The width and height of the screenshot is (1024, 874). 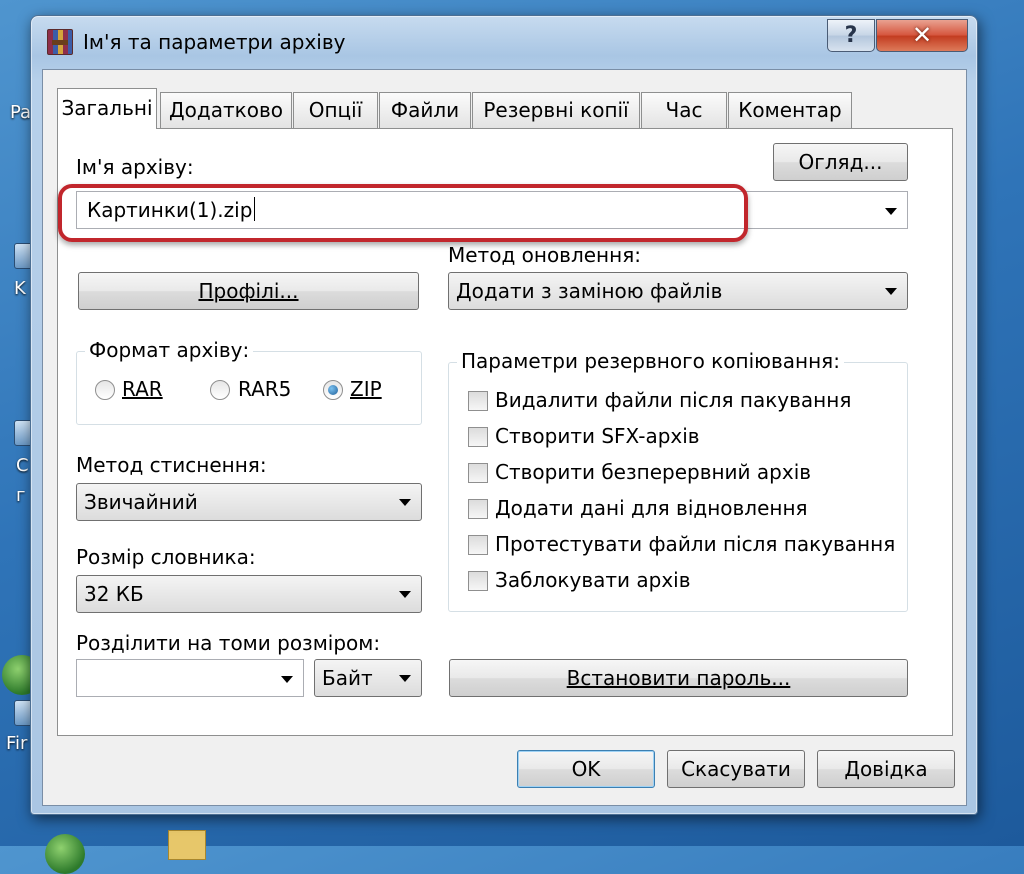 What do you see at coordinates (228, 643) in the screenshot?
I see `split-label: Розділити на томи розміром:` at bounding box center [228, 643].